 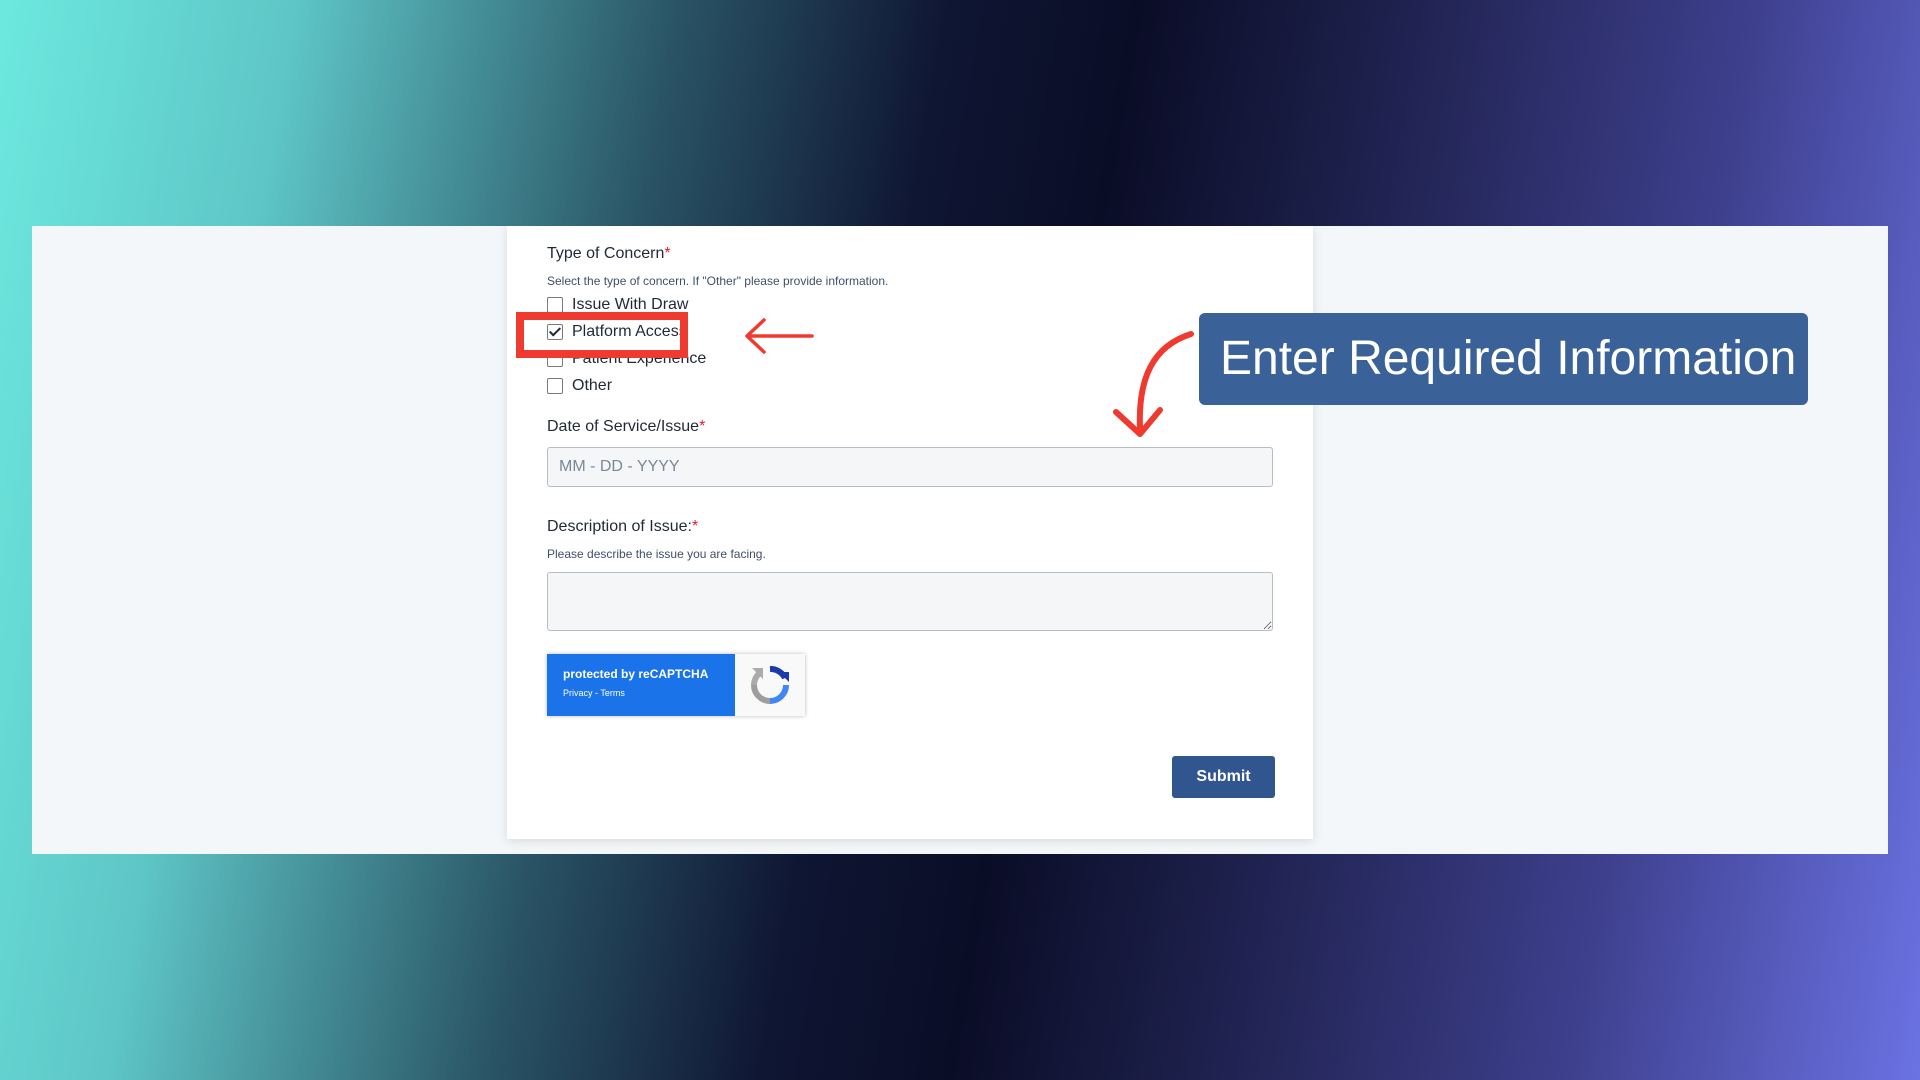 What do you see at coordinates (779, 336) in the screenshot?
I see `arrow-left-icon` at bounding box center [779, 336].